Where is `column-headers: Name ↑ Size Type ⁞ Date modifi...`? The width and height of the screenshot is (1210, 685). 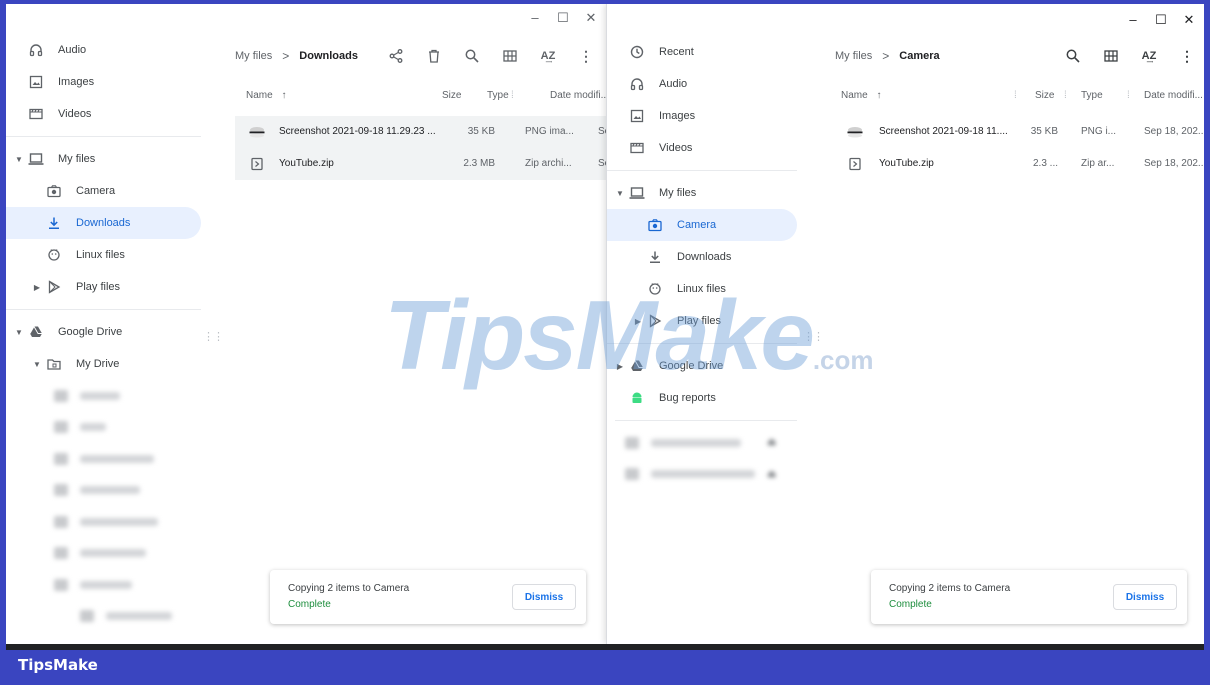 column-headers: Name ↑ Size Type ⁞ Date modifi... is located at coordinates (422, 97).